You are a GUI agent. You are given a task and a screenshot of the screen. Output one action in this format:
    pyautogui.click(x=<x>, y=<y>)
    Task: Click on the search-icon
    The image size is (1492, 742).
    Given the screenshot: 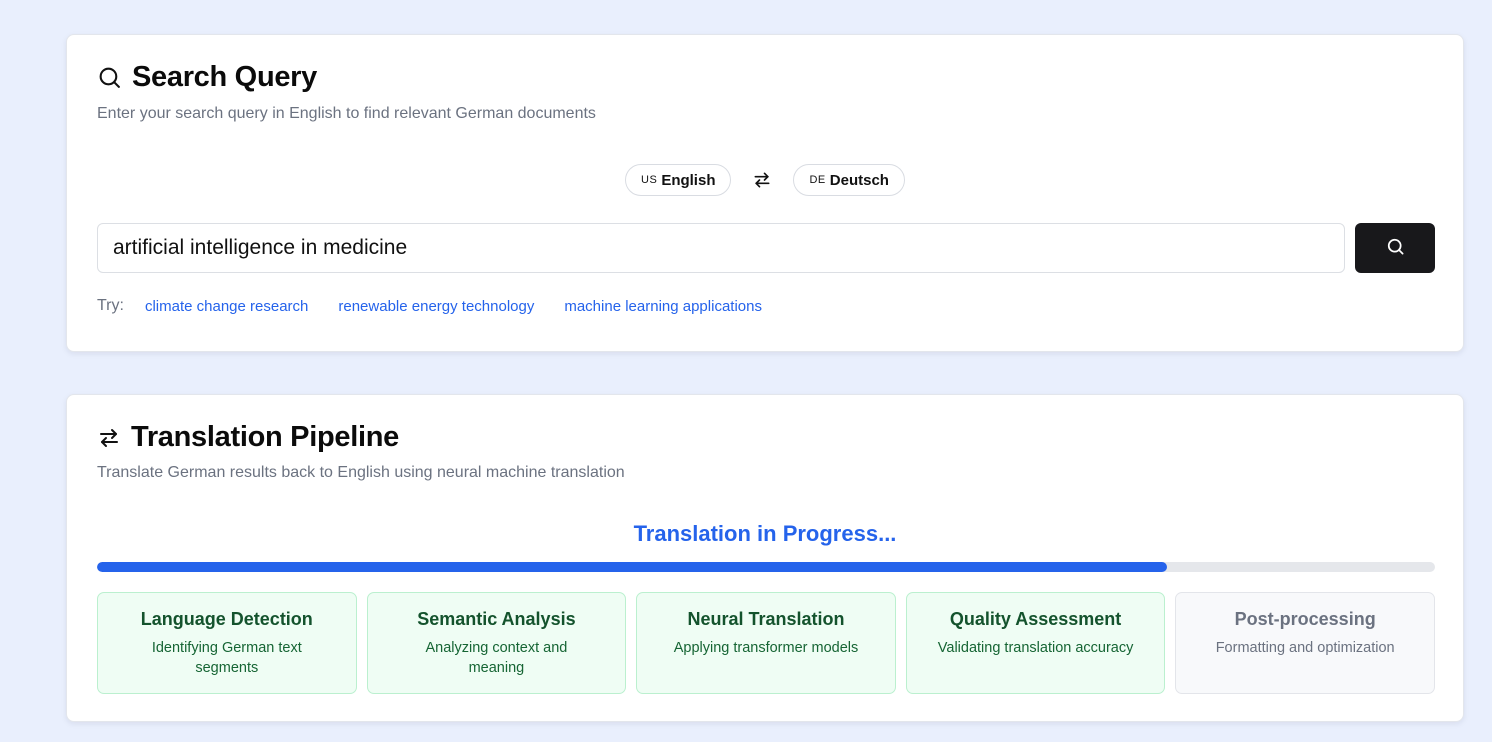 What is the action you would take?
    pyautogui.click(x=109, y=77)
    